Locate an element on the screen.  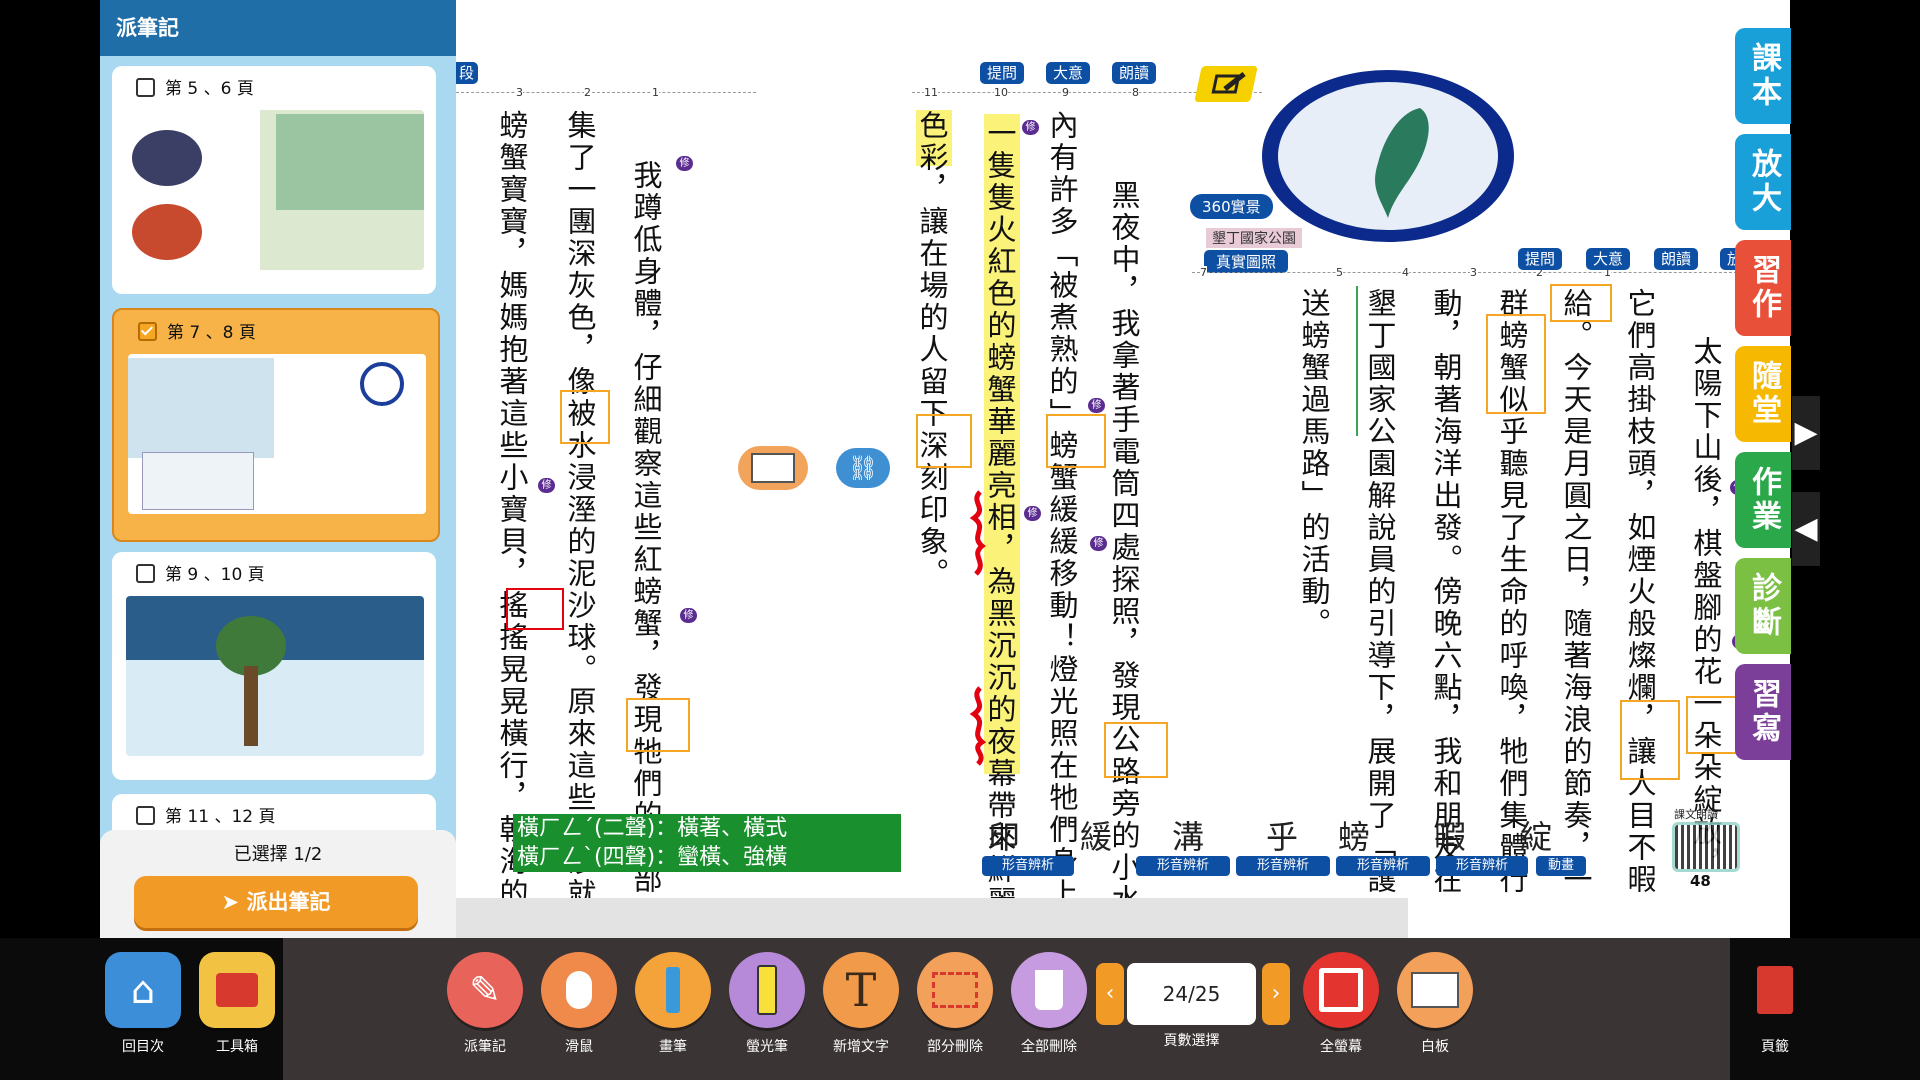
checkbox-checked is located at coordinates (147, 331).